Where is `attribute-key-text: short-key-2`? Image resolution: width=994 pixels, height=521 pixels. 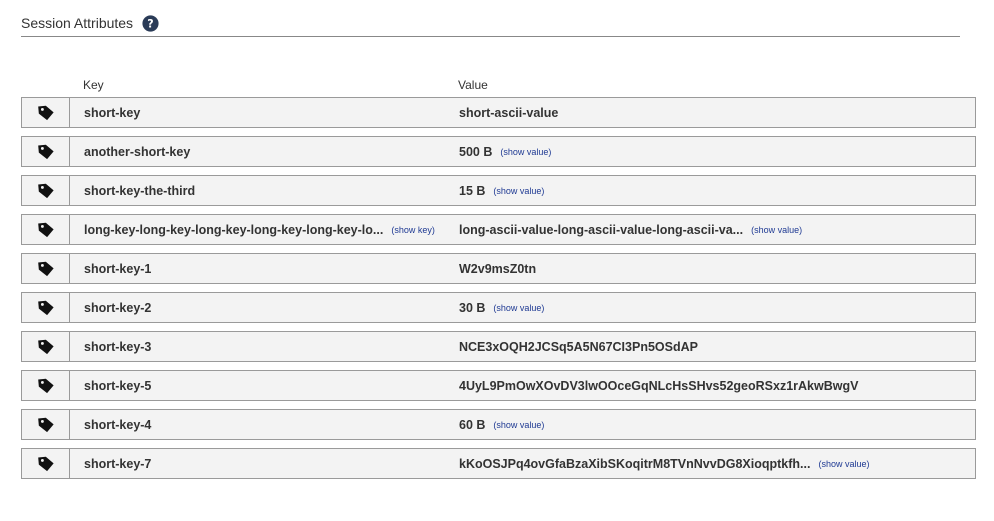
attribute-key-text: short-key-2 is located at coordinates (118, 307).